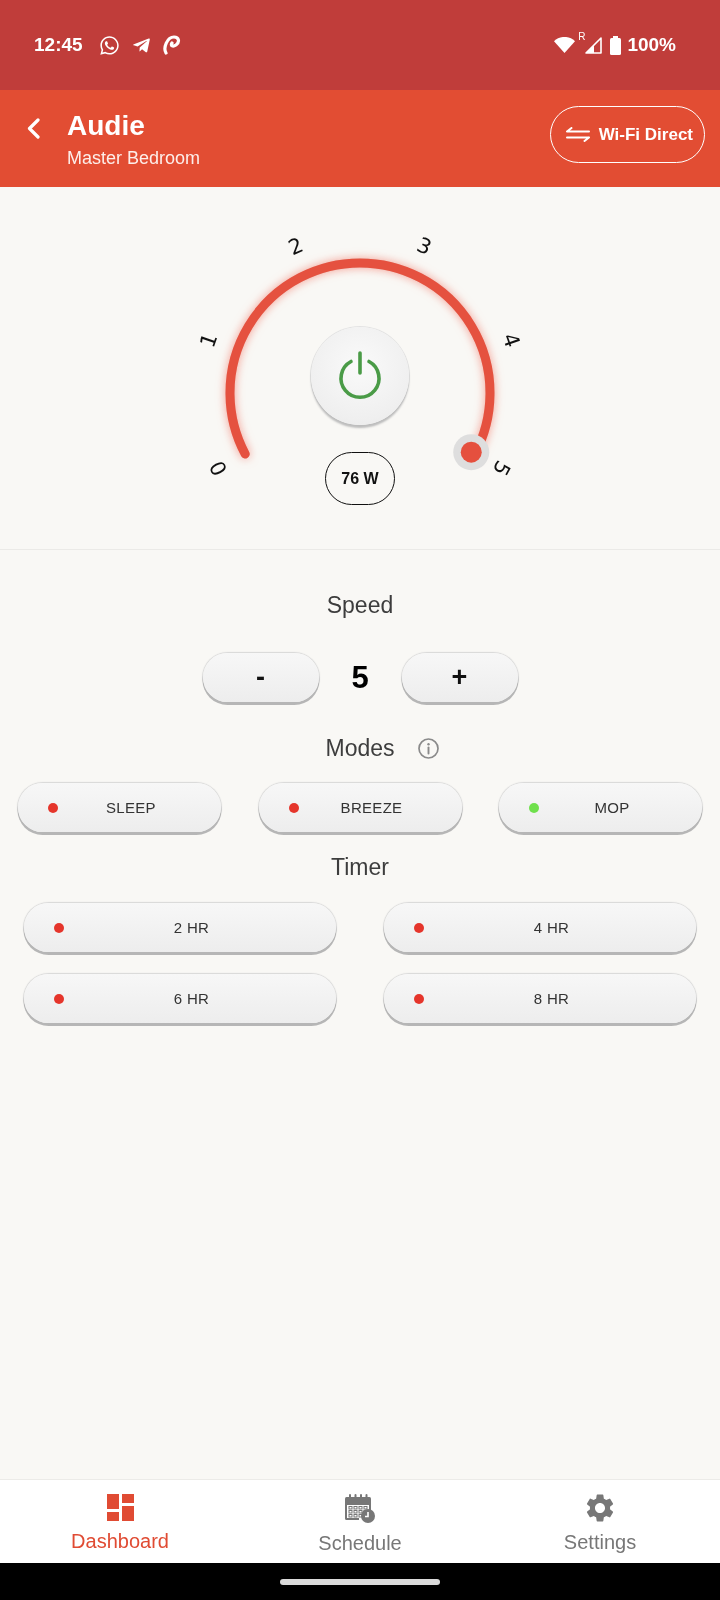  What do you see at coordinates (360, 807) in the screenshot?
I see `mode-button: BREEZE` at bounding box center [360, 807].